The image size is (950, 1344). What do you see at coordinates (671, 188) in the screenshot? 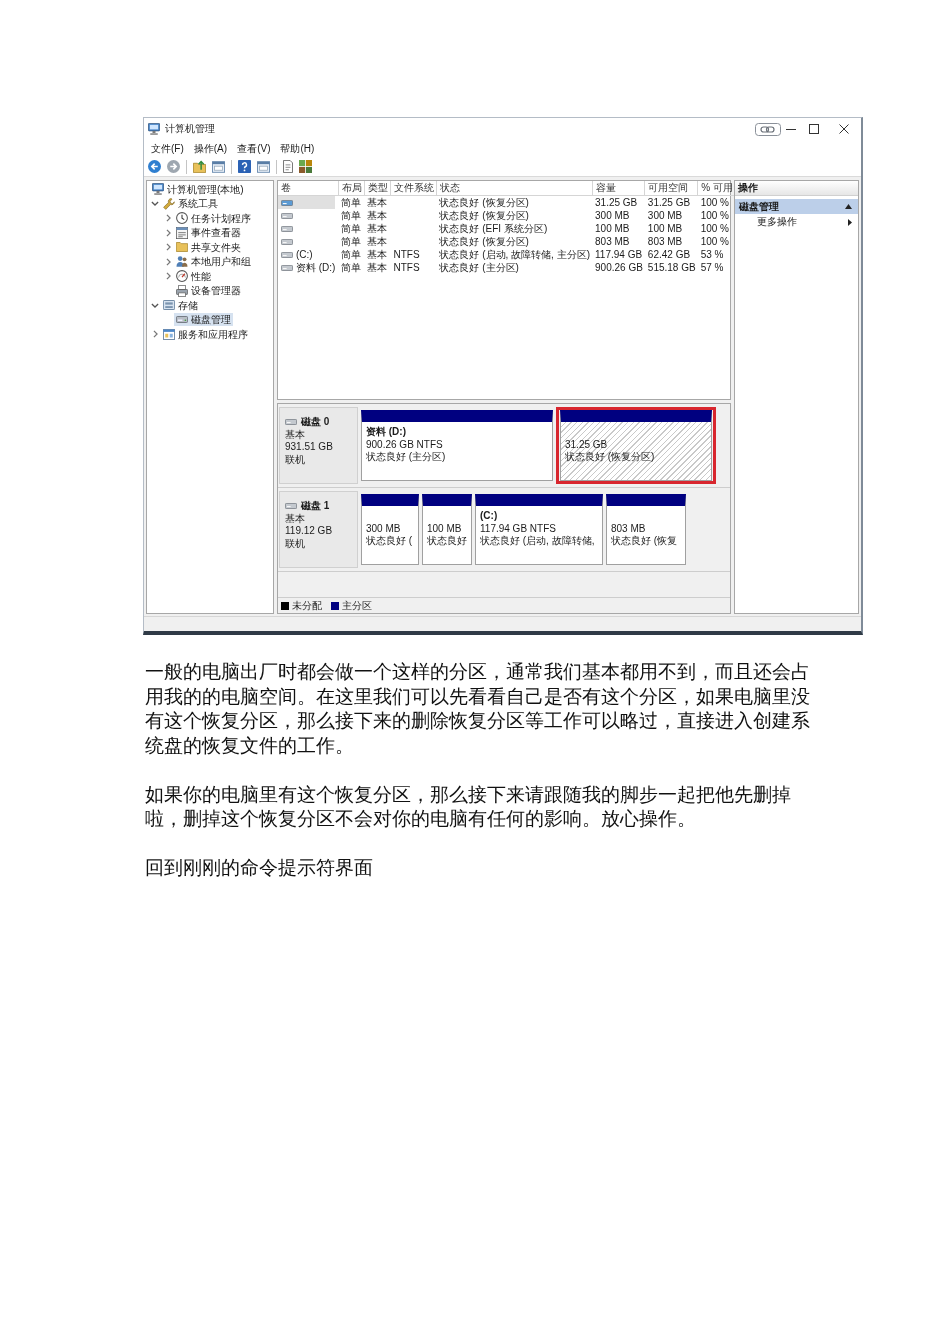
I see `column-header: 可用空间` at bounding box center [671, 188].